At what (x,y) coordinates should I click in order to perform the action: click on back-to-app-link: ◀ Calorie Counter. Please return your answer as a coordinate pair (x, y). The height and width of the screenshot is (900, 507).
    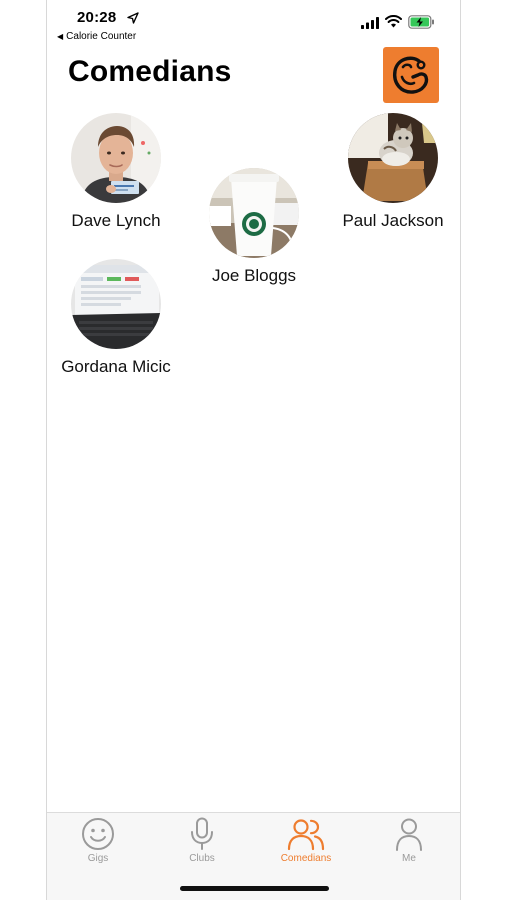
    Looking at the image, I should click on (96, 36).